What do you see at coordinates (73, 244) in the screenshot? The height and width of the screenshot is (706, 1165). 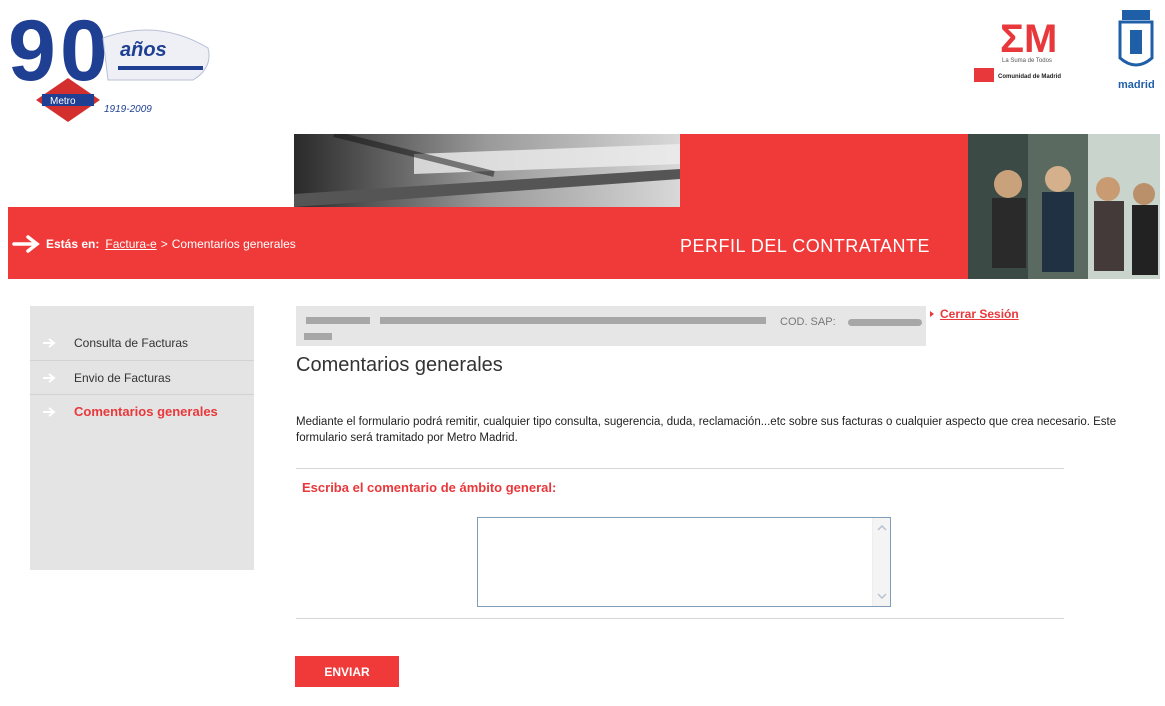 I see `breadcrumb-label: Estás en:` at bounding box center [73, 244].